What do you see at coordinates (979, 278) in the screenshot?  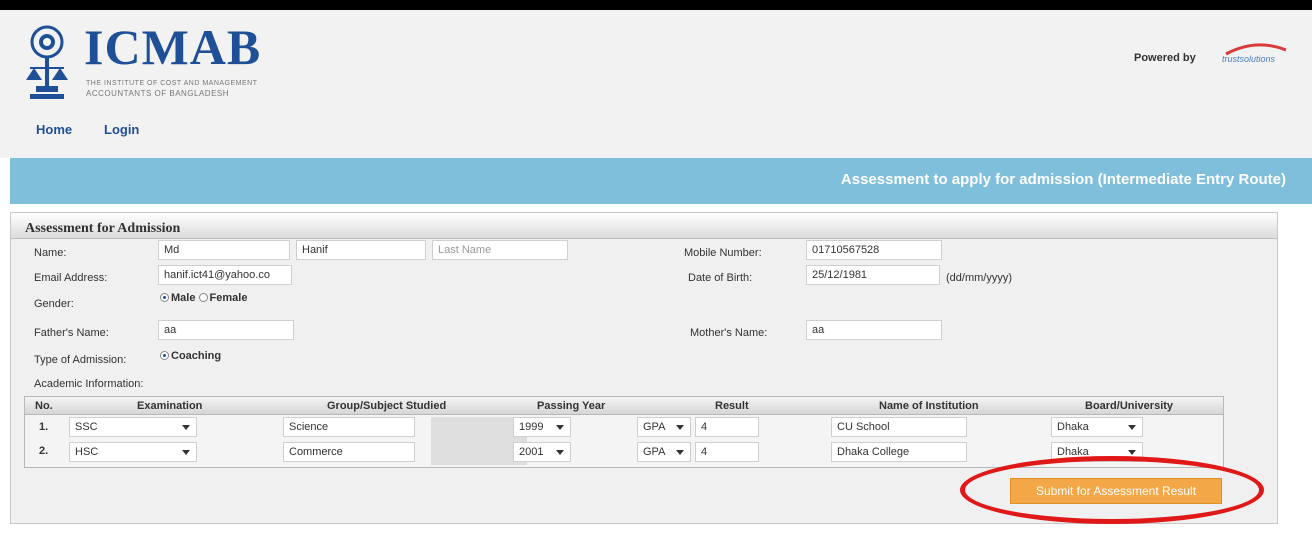 I see `dob-format-hint: (dd/mm/yyyy)` at bounding box center [979, 278].